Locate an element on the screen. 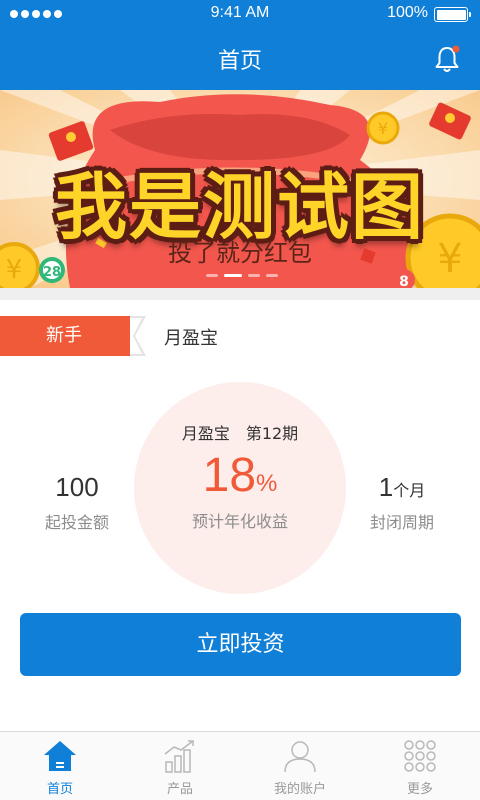 The width and height of the screenshot is (480, 800). chip-label-right: 8 is located at coordinates (404, 281).